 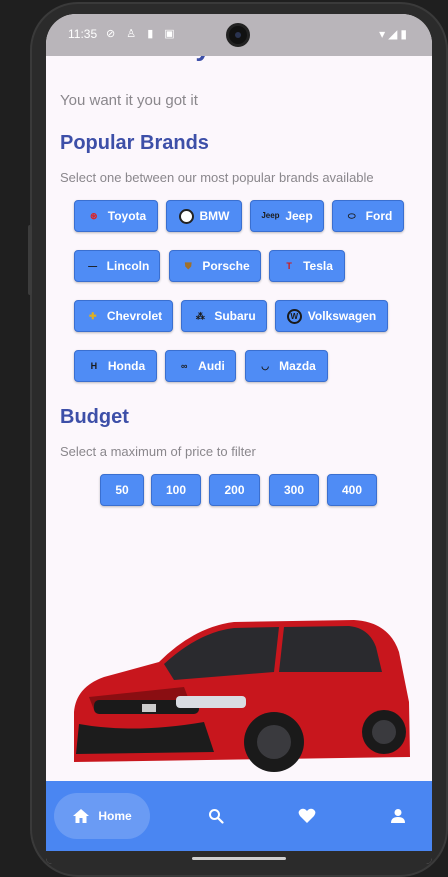 I want to click on budget-option-100: 100, so click(x=176, y=490).